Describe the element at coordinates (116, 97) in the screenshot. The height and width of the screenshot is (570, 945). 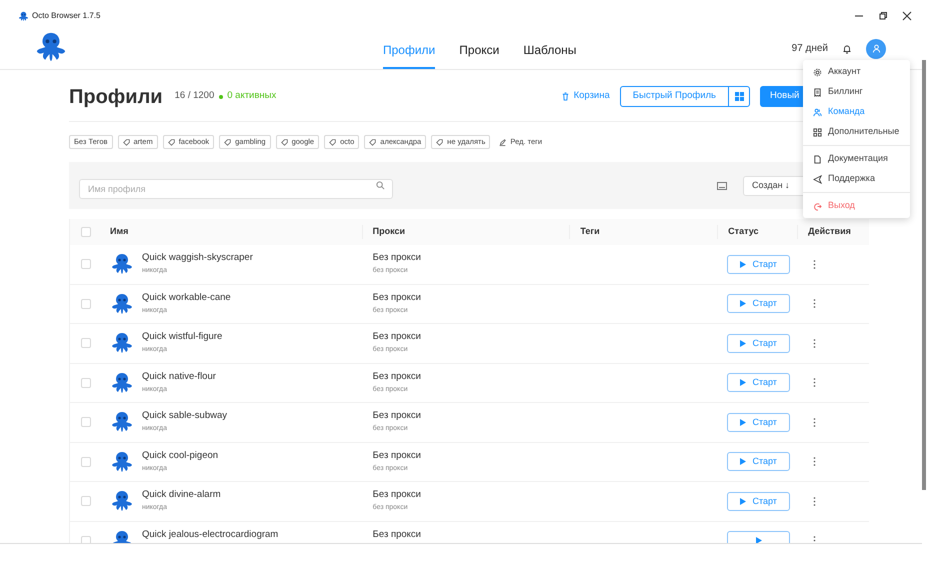
I see `page-title: Профили` at that location.